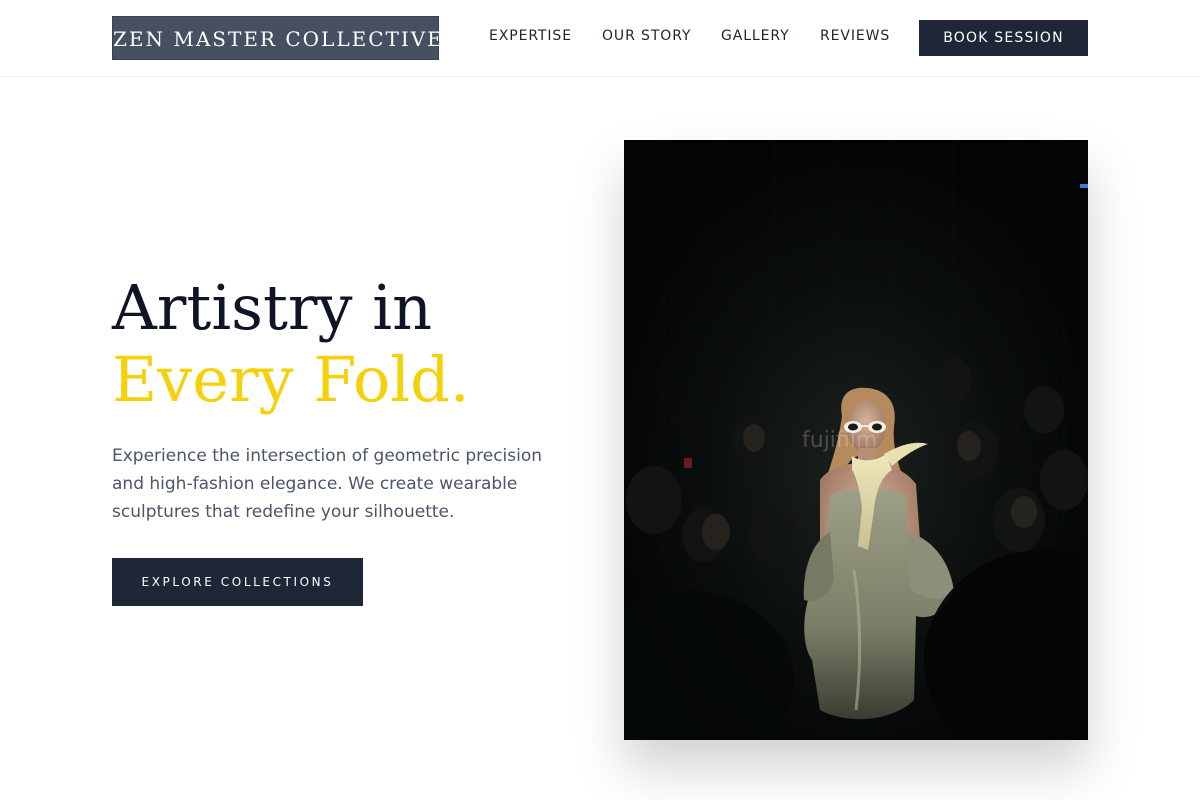  I want to click on nav-link-expertise: EXPERTISE, so click(530, 36).